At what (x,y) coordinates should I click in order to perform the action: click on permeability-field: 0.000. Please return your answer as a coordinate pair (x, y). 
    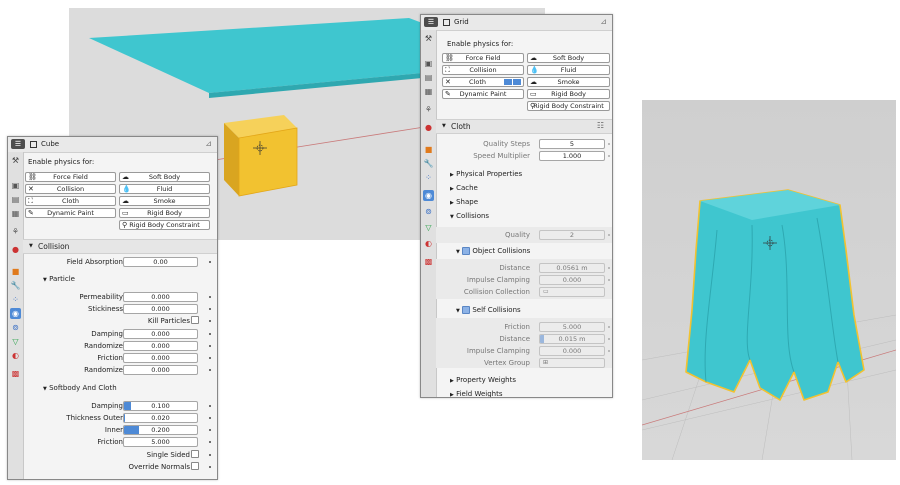
    Looking at the image, I should click on (160, 297).